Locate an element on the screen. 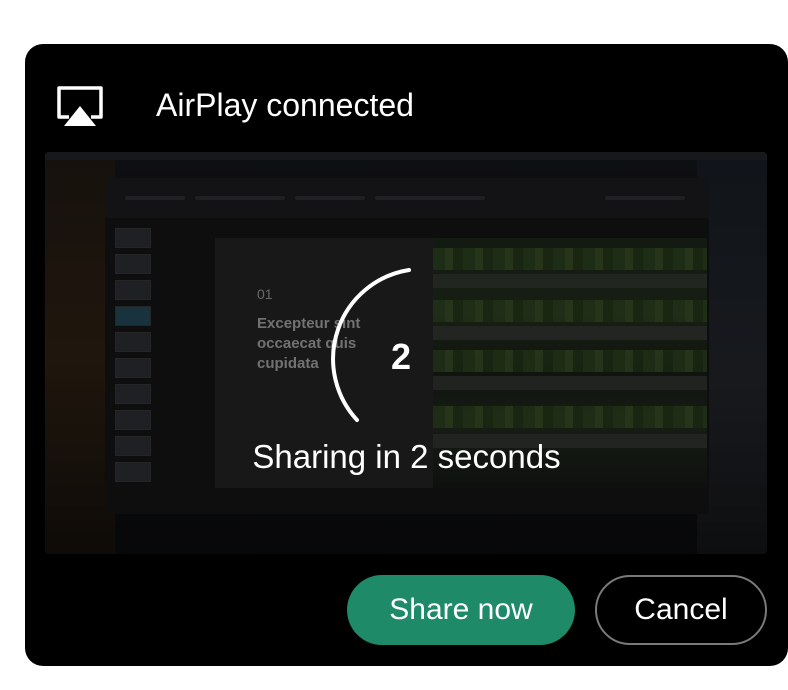 The height and width of the screenshot is (690, 788). sharing-status-text: Sharing in 2 seconds is located at coordinates (406, 456).